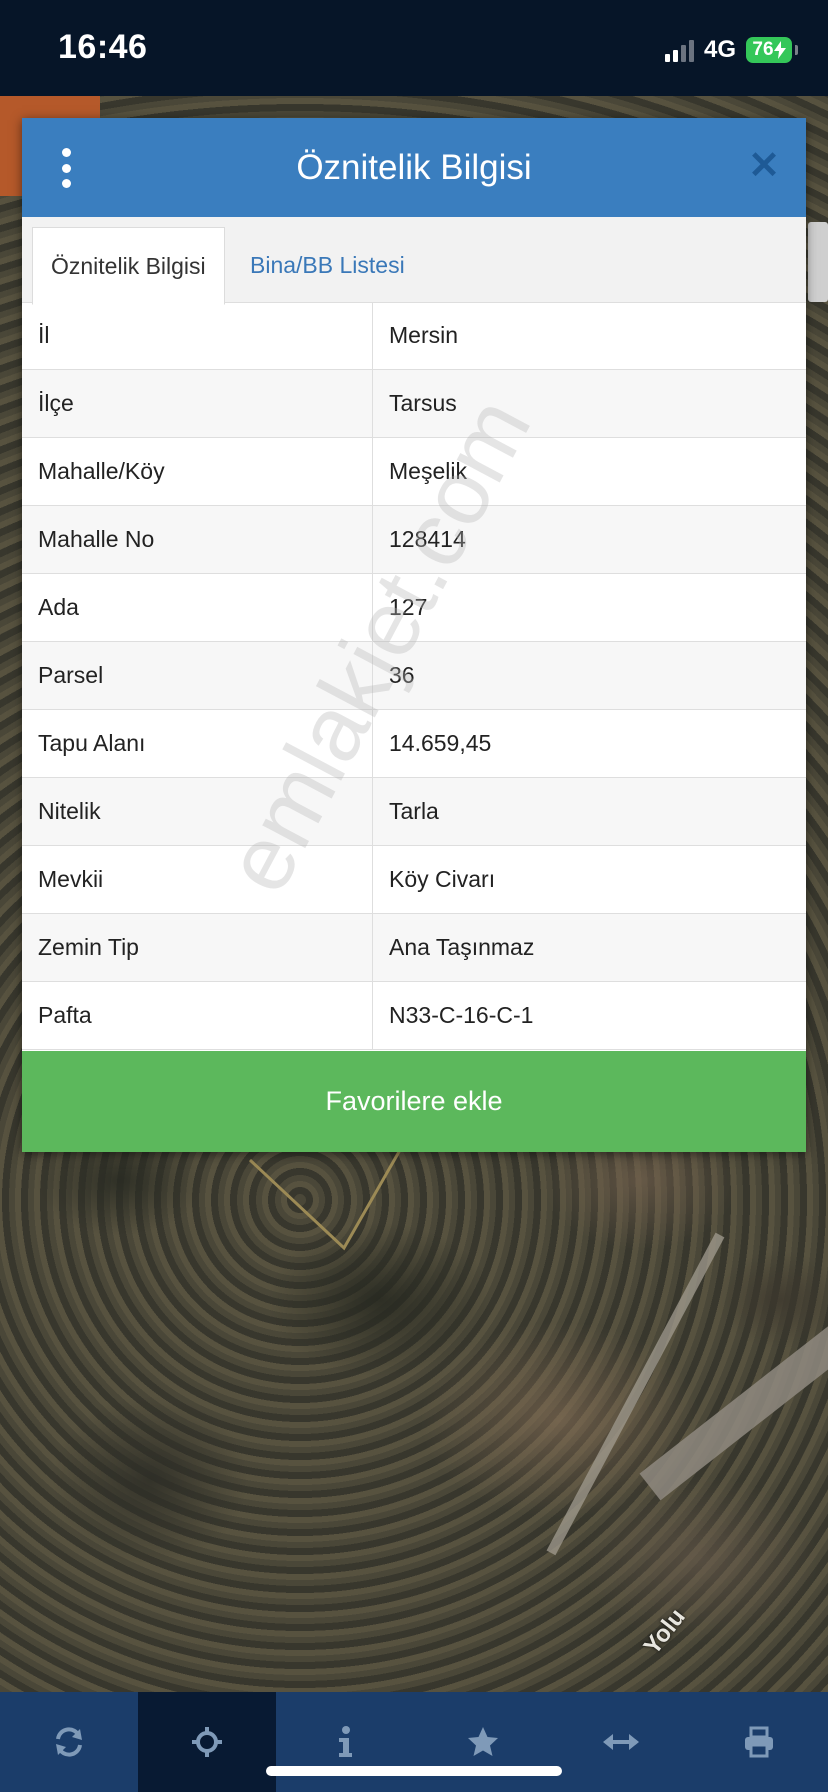 The image size is (828, 1792). I want to click on scrollbar-thumb, so click(818, 262).